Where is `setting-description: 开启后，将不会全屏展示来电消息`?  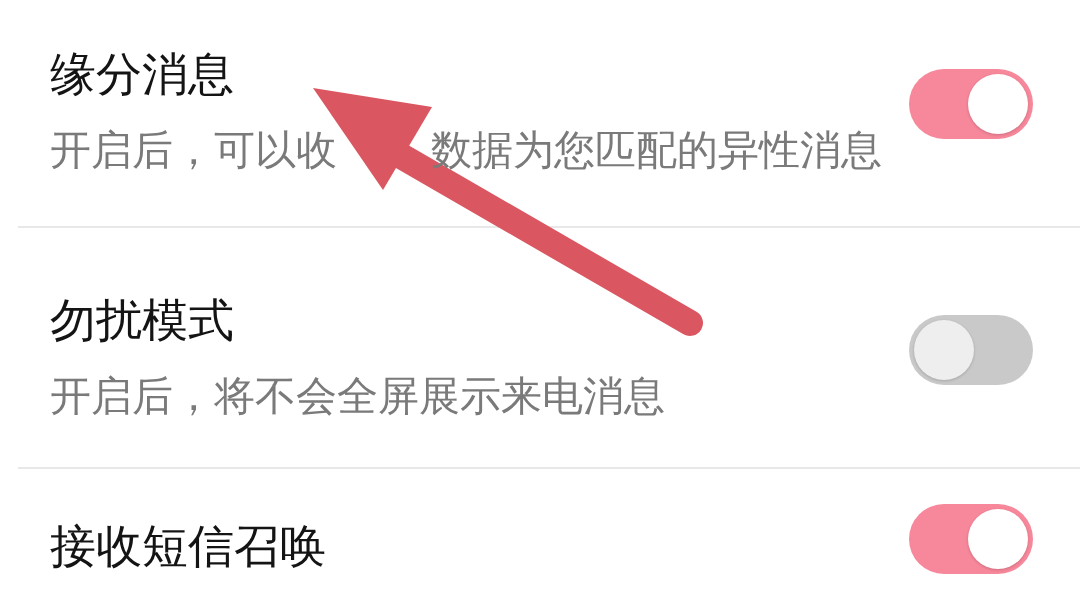
setting-description: 开启后，将不会全屏展示来电消息 is located at coordinates (357, 396).